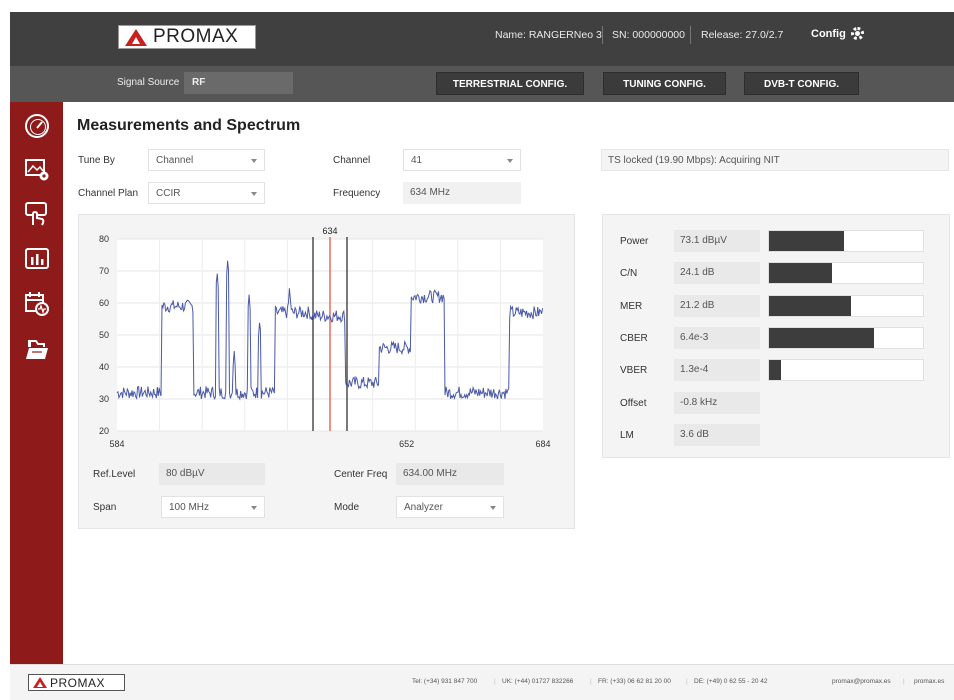 The image size is (954, 700). I want to click on image-settings-icon, so click(37, 170).